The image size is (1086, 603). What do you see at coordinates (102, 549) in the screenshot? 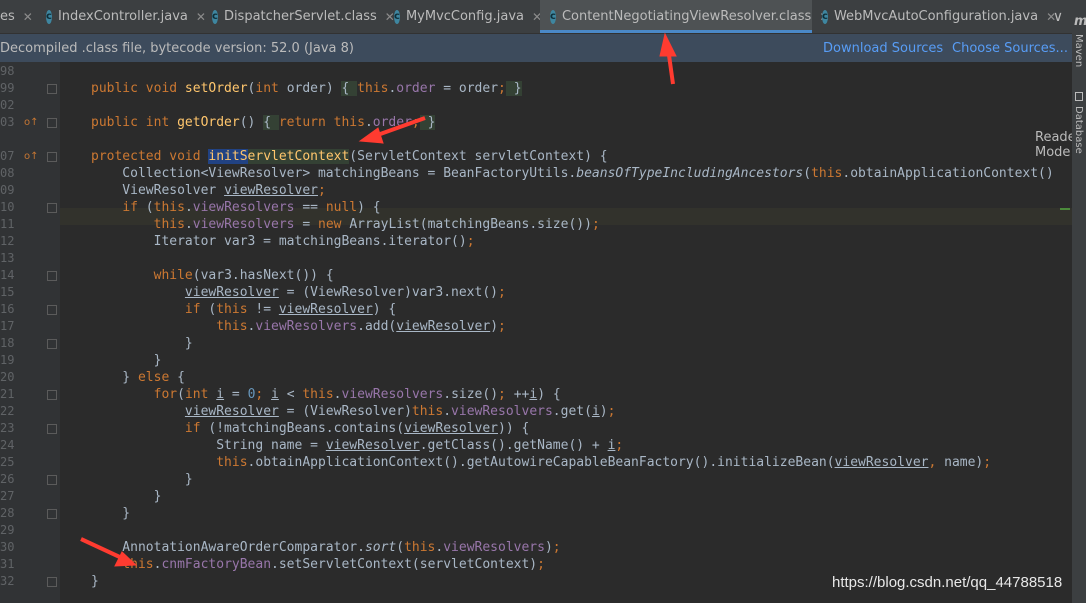
I see `arrow-shaft` at bounding box center [102, 549].